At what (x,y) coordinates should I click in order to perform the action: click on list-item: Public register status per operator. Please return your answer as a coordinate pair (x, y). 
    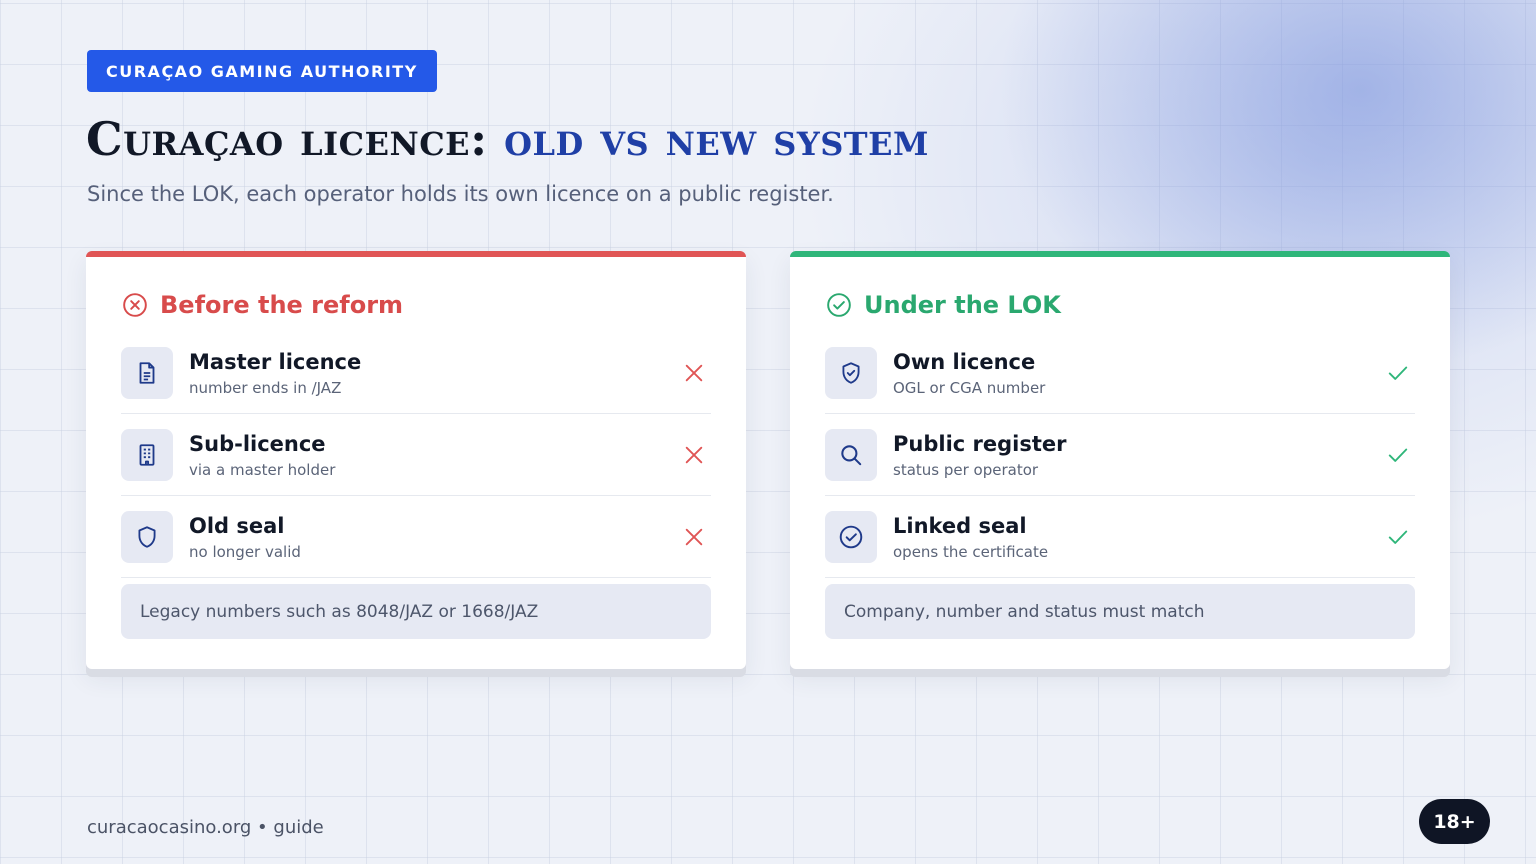
    Looking at the image, I should click on (1120, 455).